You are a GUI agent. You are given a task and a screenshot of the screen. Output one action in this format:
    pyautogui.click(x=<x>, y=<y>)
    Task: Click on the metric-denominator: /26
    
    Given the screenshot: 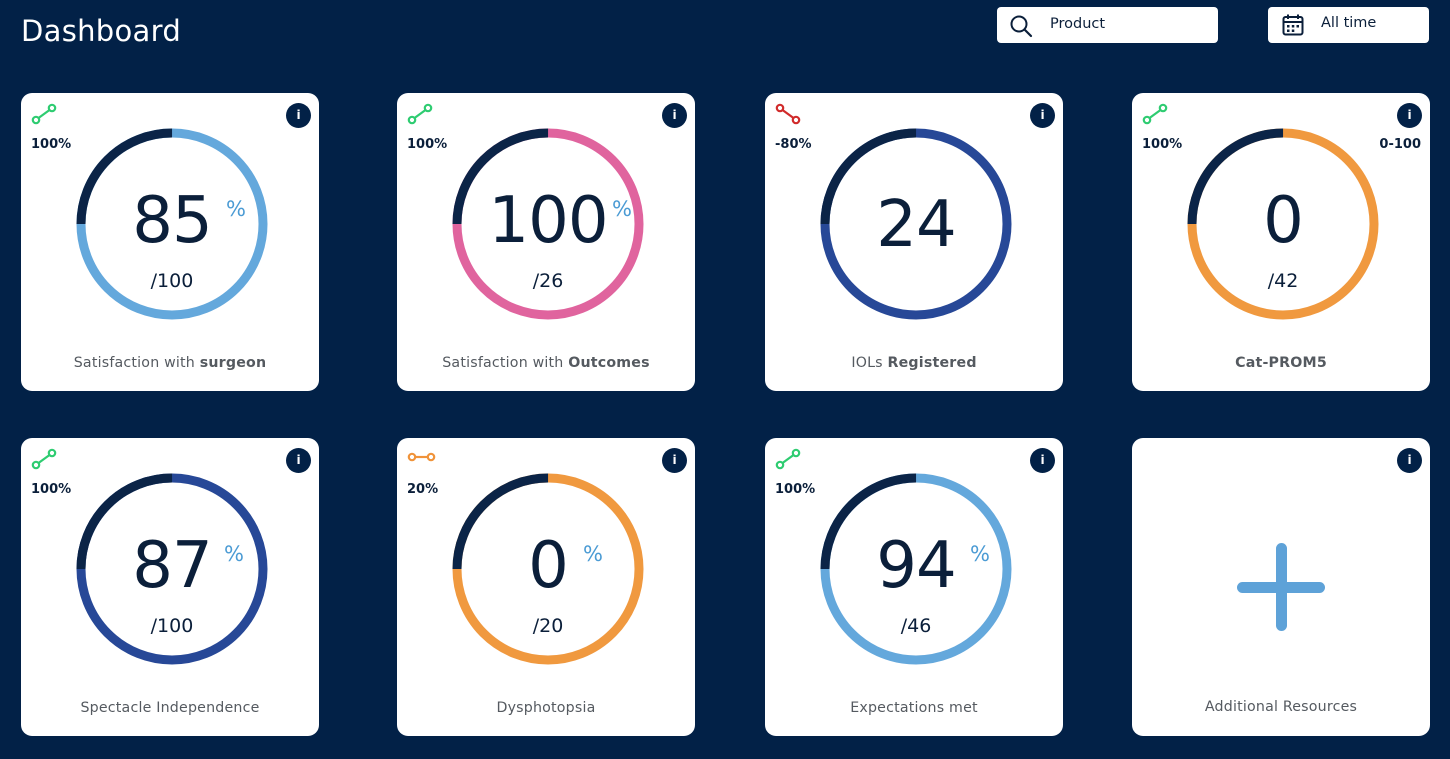 What is the action you would take?
    pyautogui.click(x=548, y=281)
    